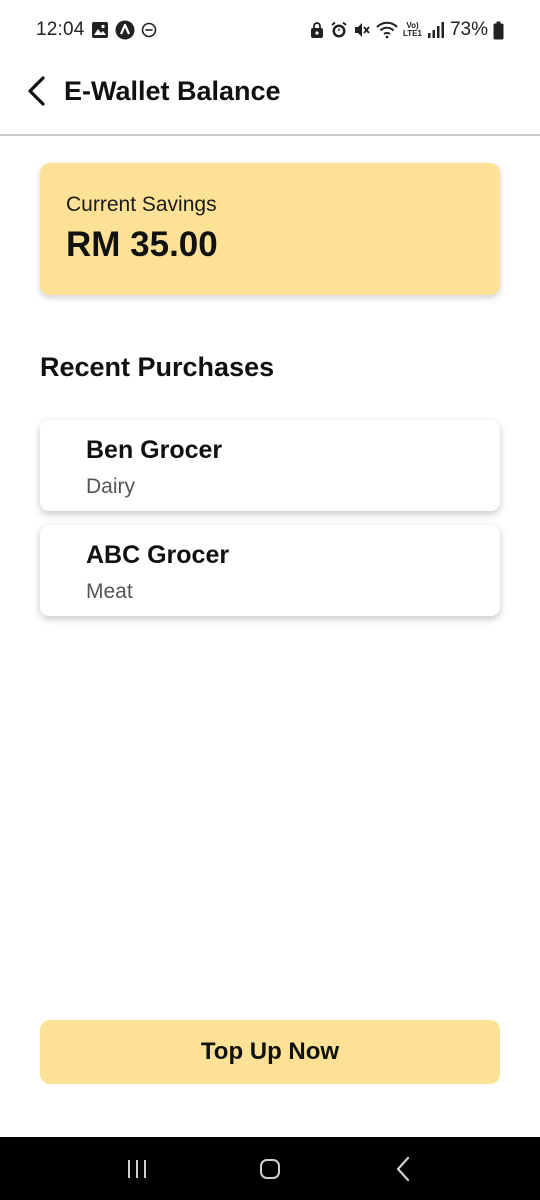 The height and width of the screenshot is (1200, 540). What do you see at coordinates (157, 367) in the screenshot?
I see `recent-purchases-title: Recent Purchases` at bounding box center [157, 367].